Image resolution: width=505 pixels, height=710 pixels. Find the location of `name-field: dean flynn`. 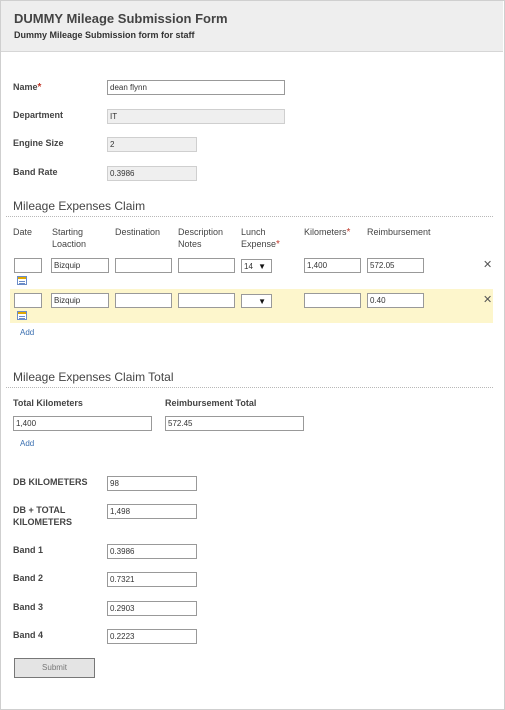

name-field: dean flynn is located at coordinates (196, 87).